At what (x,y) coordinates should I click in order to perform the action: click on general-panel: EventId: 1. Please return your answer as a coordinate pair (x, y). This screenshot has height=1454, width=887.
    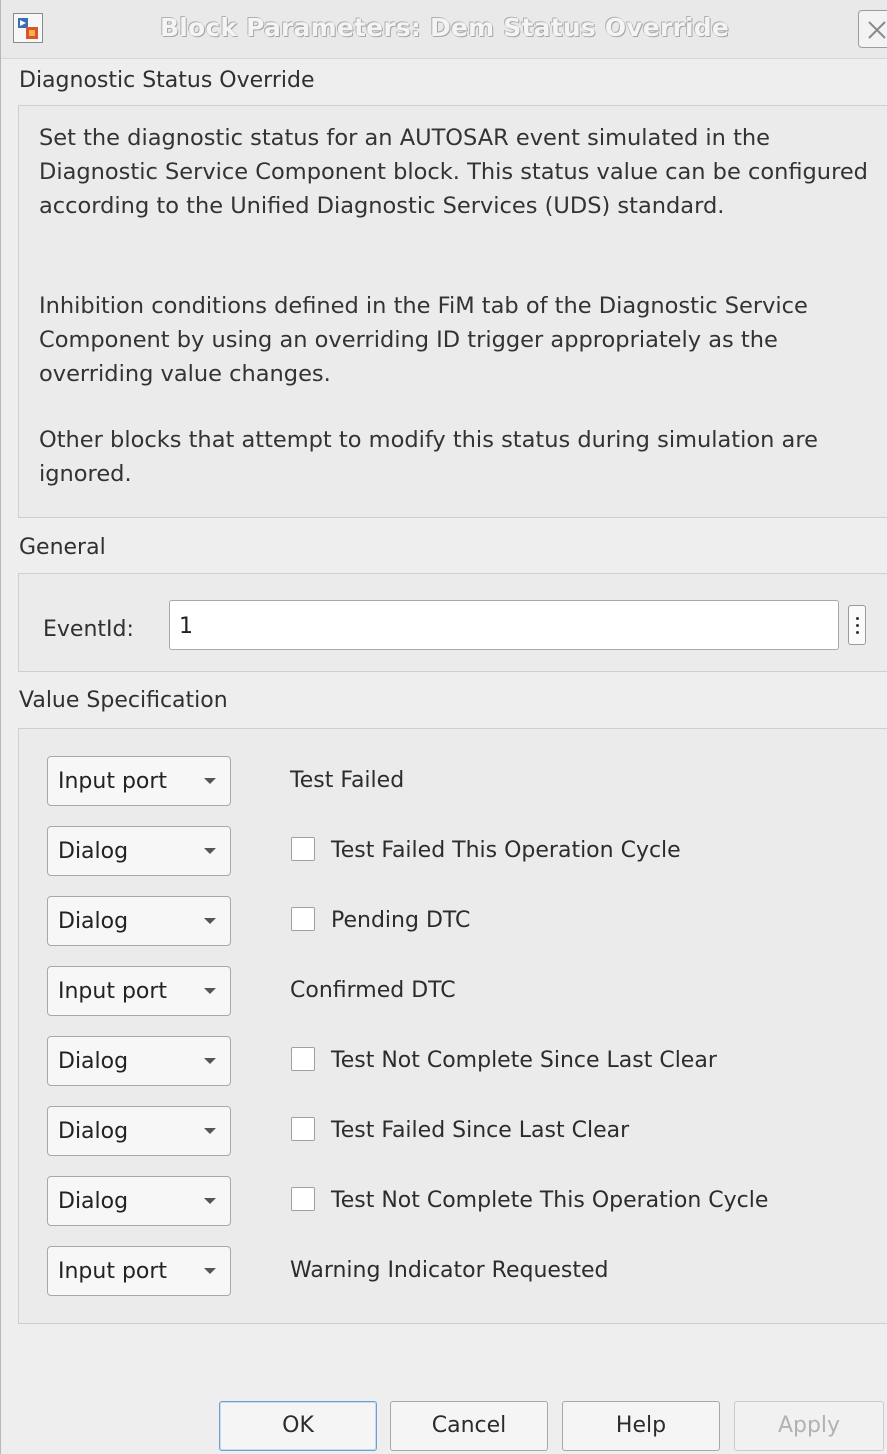
    Looking at the image, I should click on (452, 622).